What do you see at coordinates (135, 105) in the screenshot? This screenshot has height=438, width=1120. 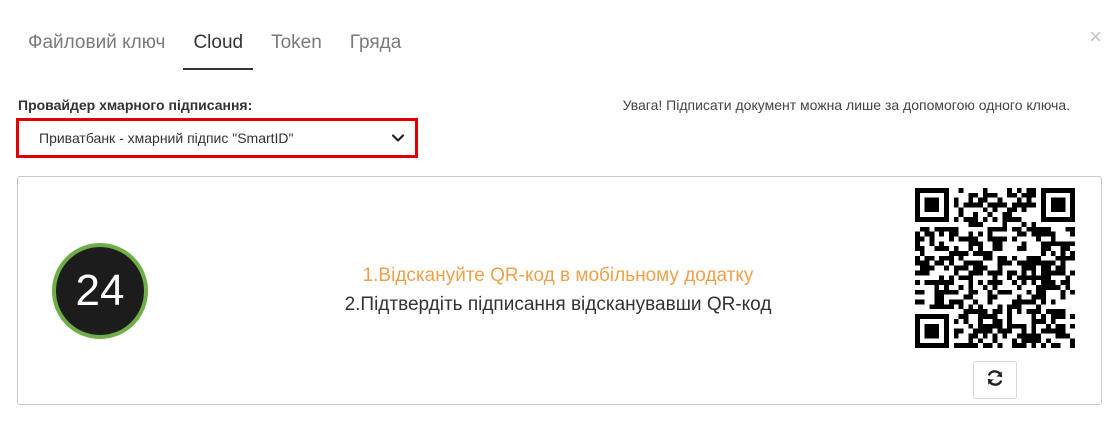 I see `provider-label: Провайдер хмарного підписання:` at bounding box center [135, 105].